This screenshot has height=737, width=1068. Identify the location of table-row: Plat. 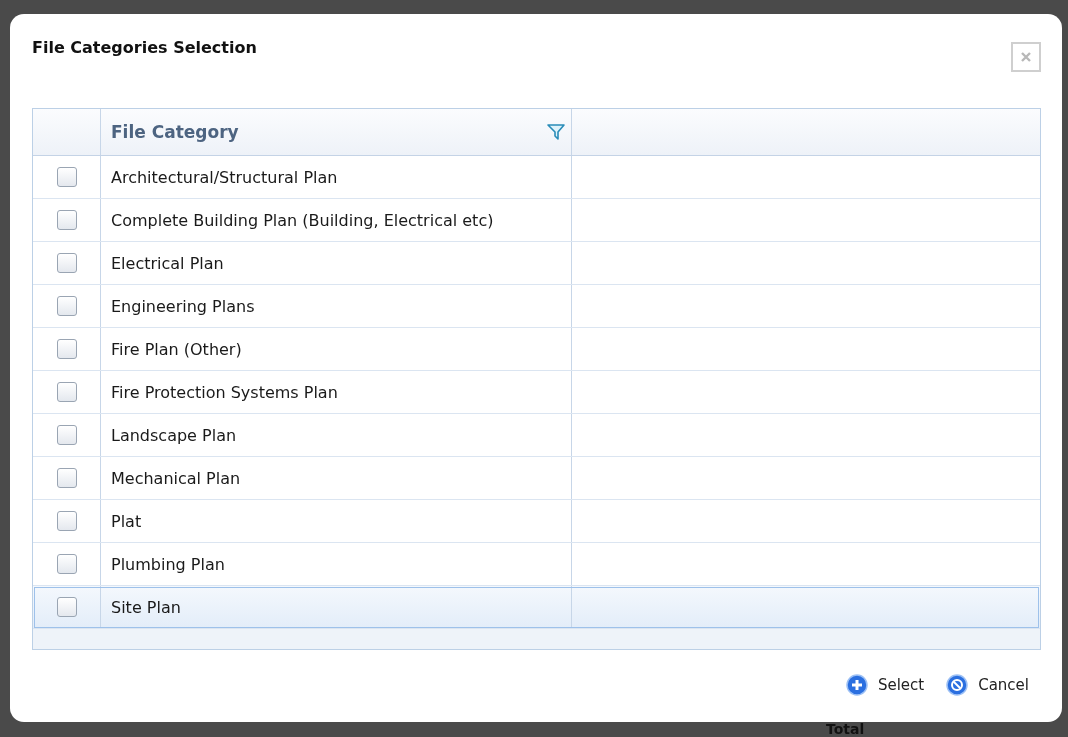
(536, 521).